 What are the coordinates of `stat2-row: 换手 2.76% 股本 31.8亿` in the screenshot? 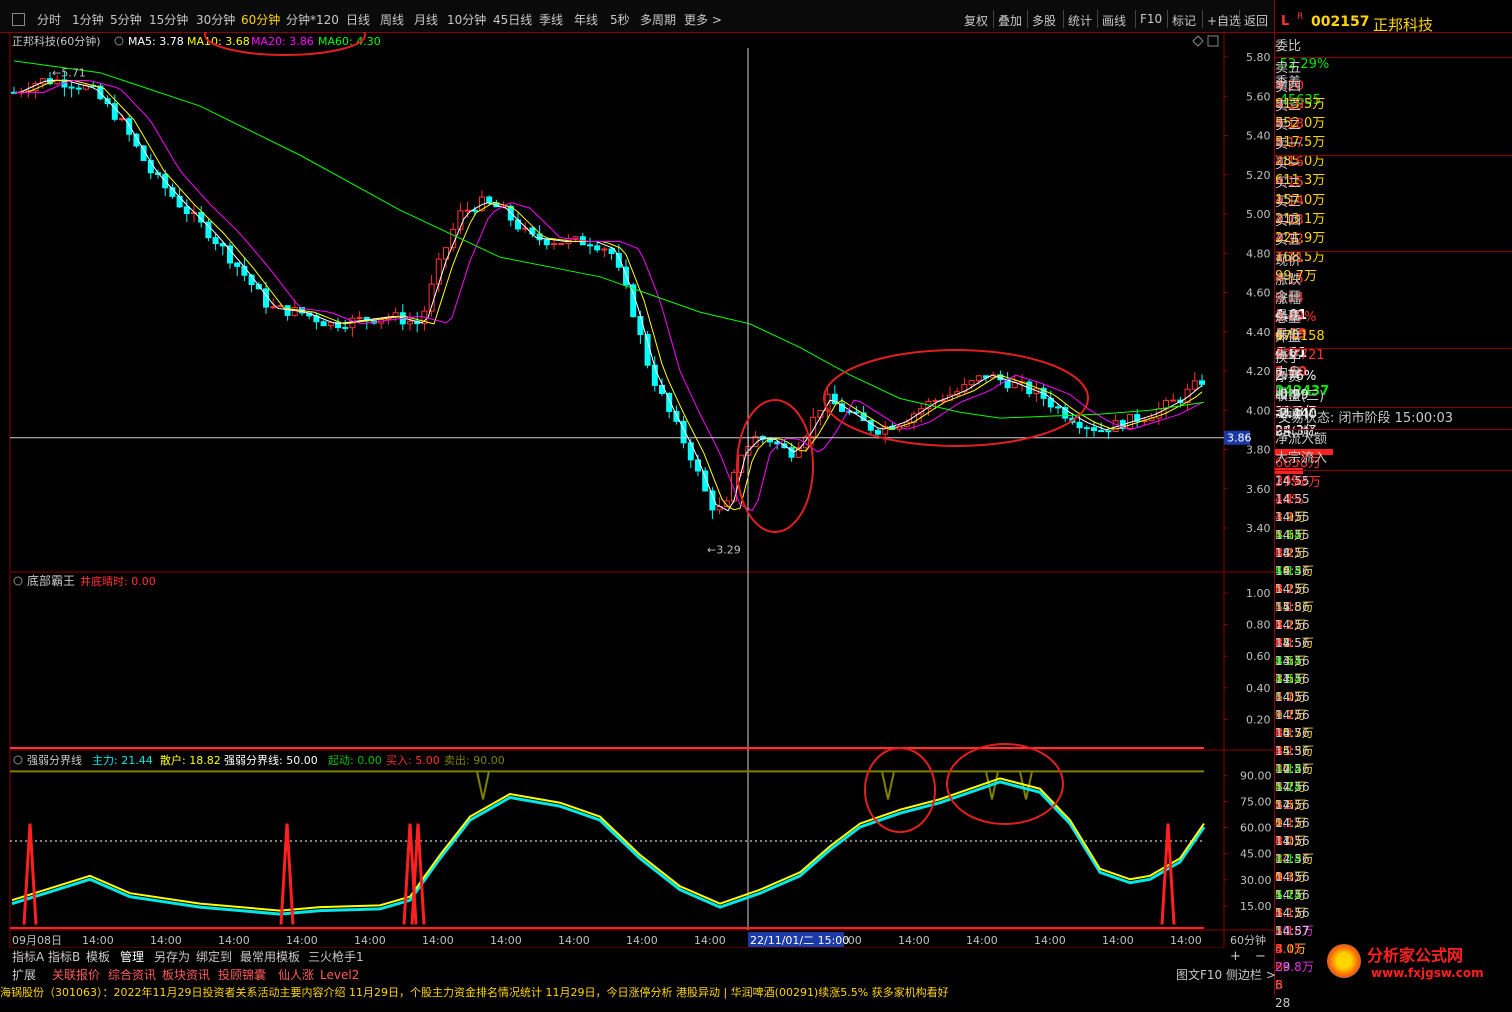 It's located at (1393, 385).